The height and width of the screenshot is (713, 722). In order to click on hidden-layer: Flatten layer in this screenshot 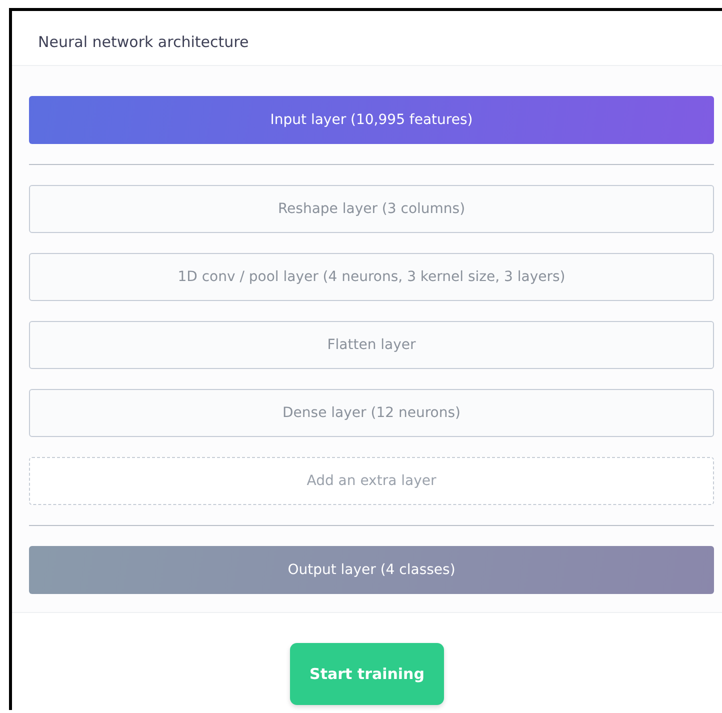, I will do `click(371, 345)`.